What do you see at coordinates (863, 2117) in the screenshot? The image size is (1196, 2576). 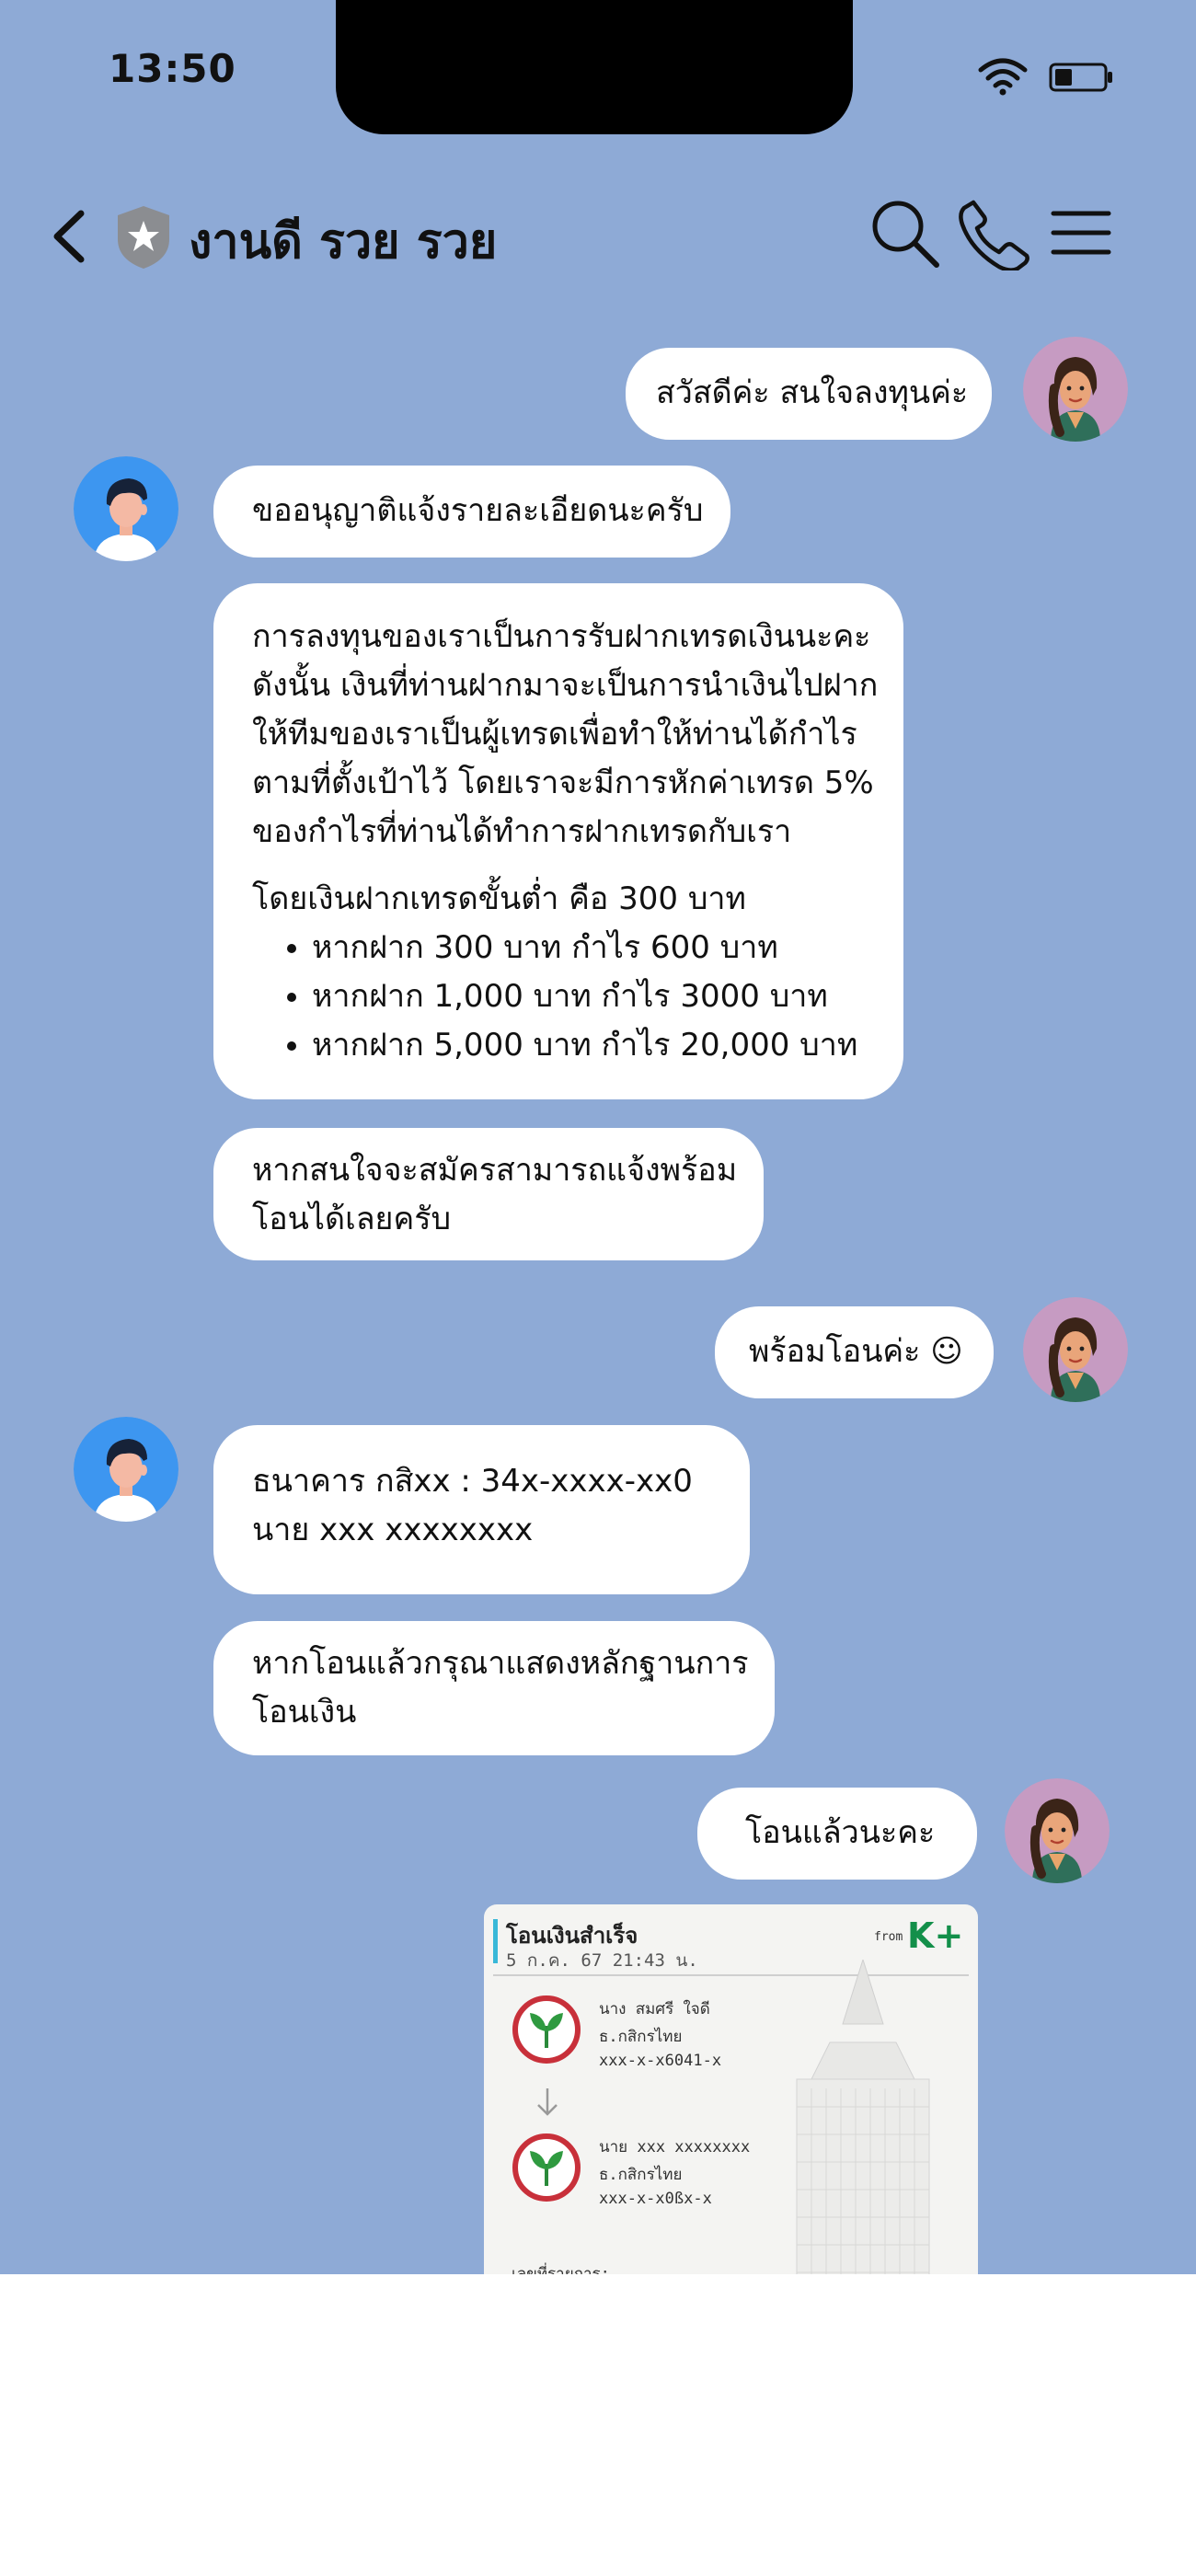 I see `building-watermark` at bounding box center [863, 2117].